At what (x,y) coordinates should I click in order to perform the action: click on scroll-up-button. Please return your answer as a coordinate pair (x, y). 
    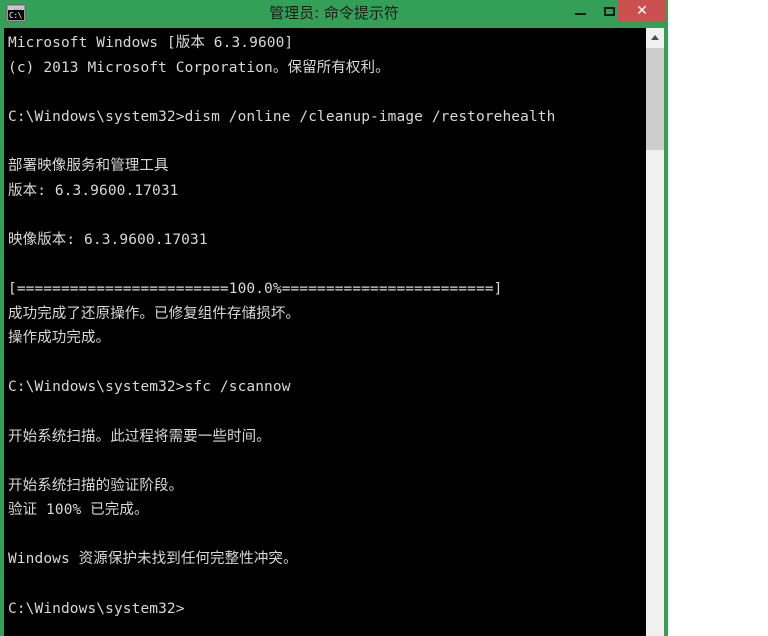
    Looking at the image, I should click on (655, 37).